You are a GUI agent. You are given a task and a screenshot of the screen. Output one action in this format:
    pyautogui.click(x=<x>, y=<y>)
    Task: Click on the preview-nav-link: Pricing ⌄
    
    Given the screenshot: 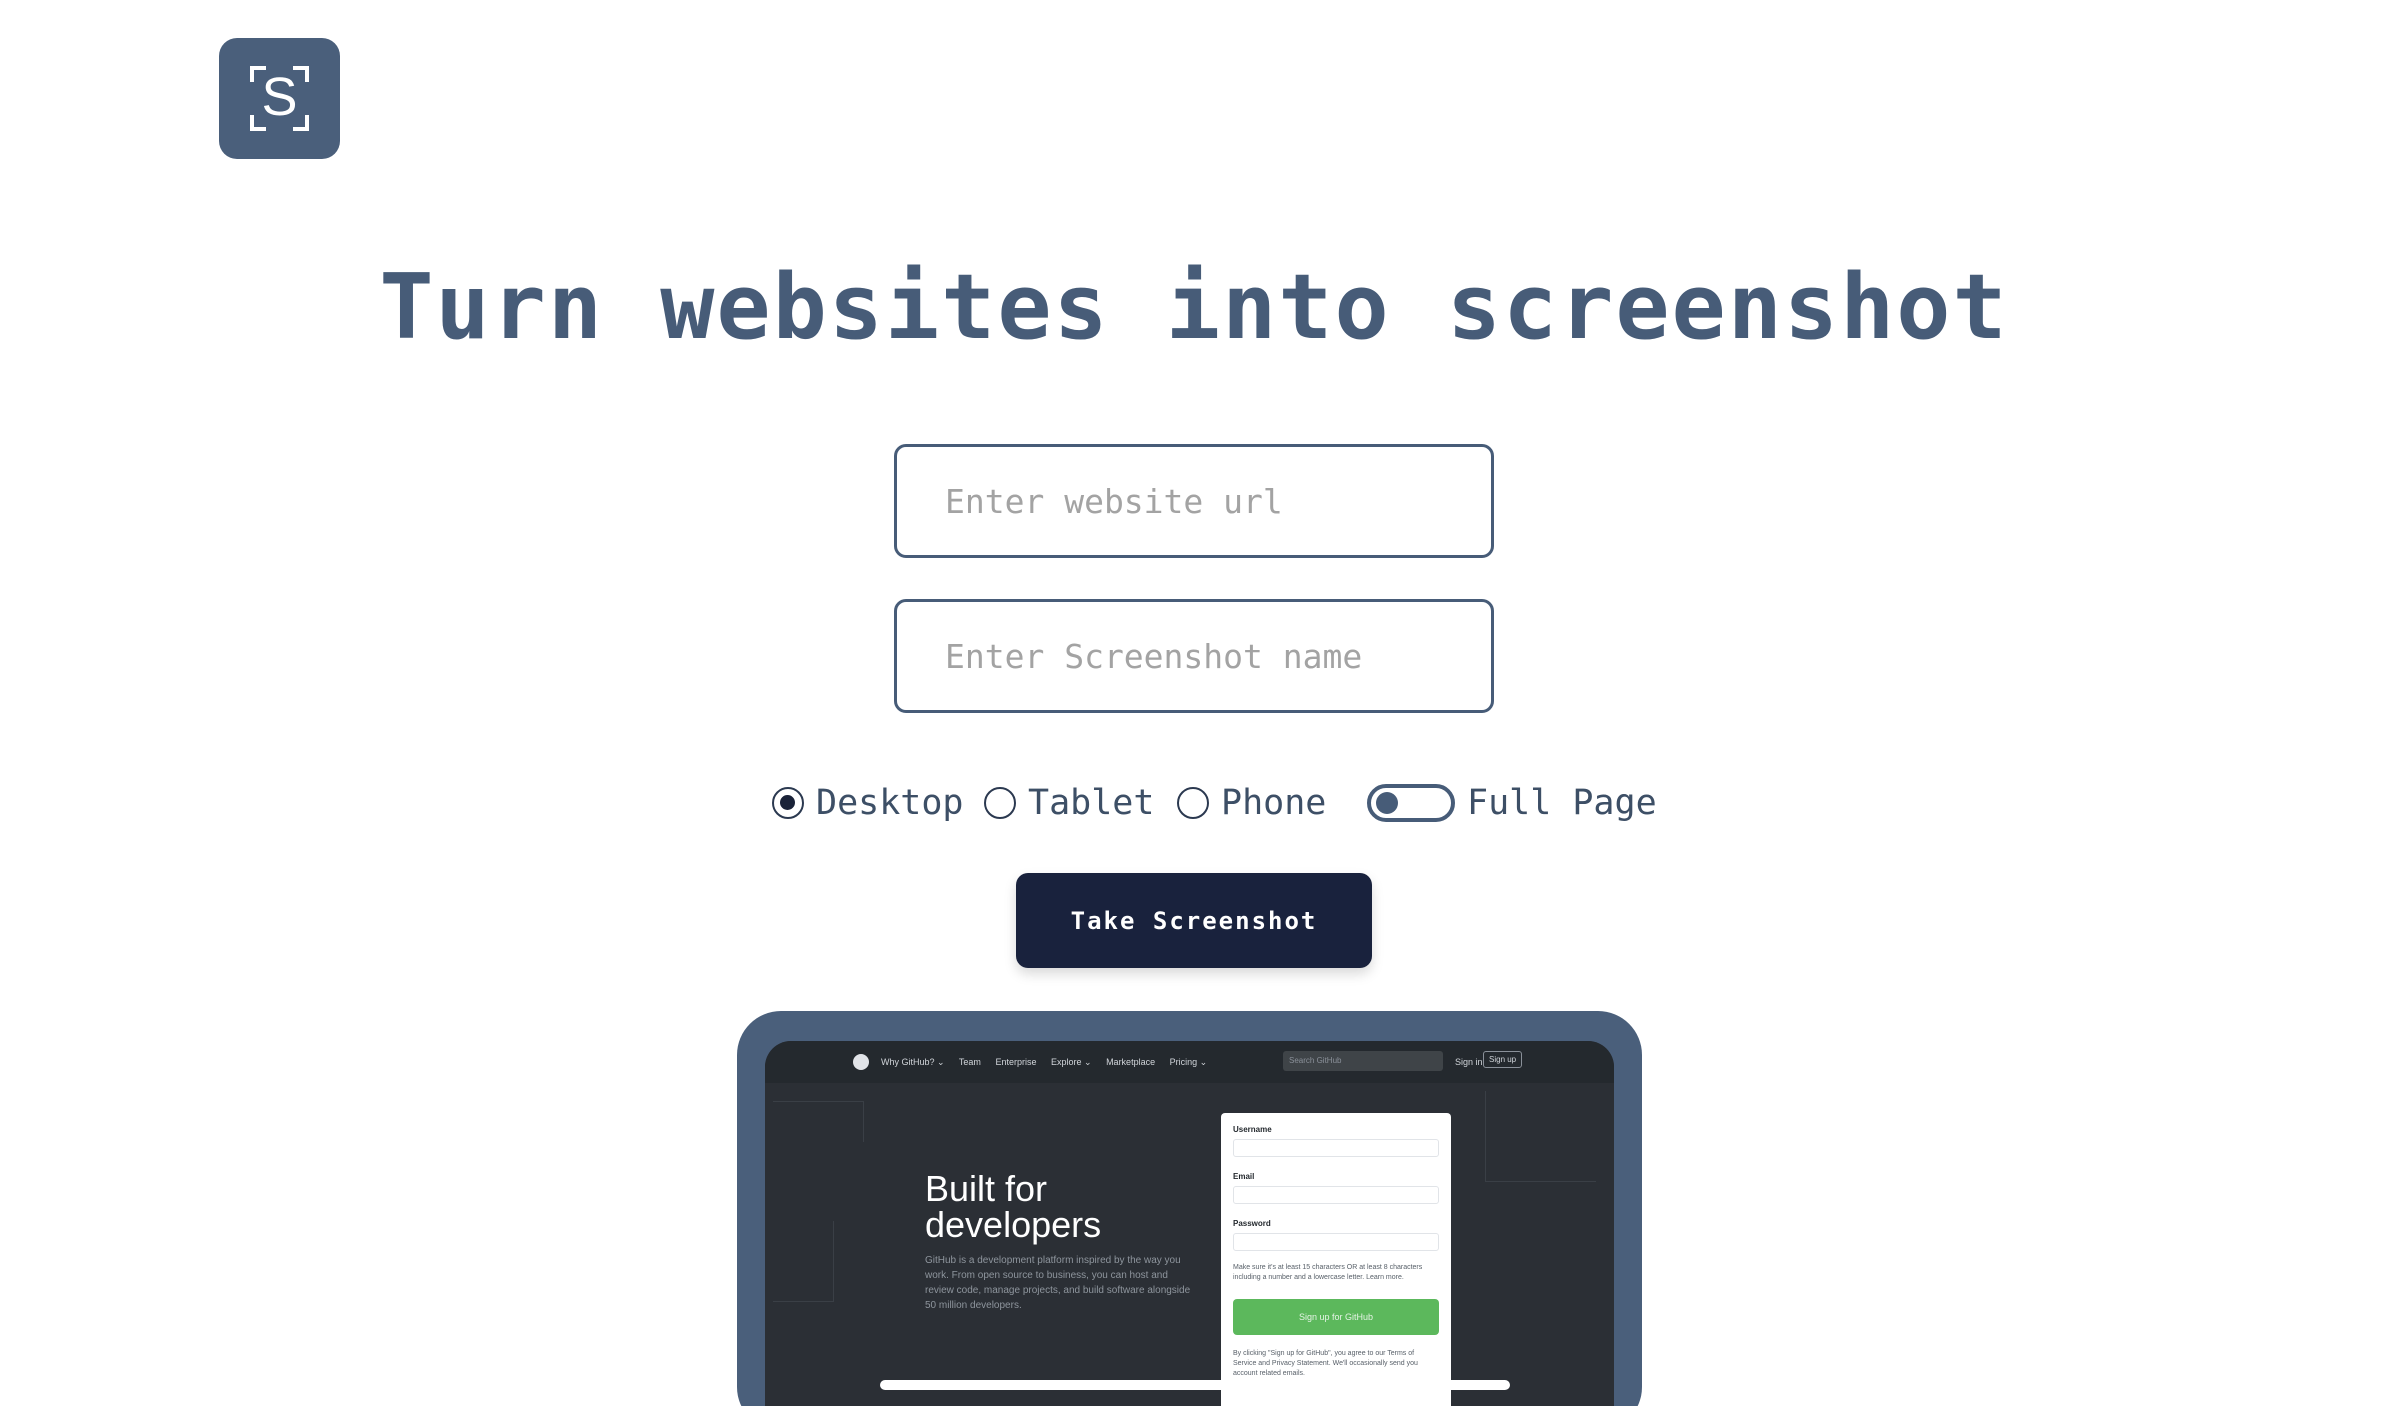 What is the action you would take?
    pyautogui.click(x=1188, y=1062)
    